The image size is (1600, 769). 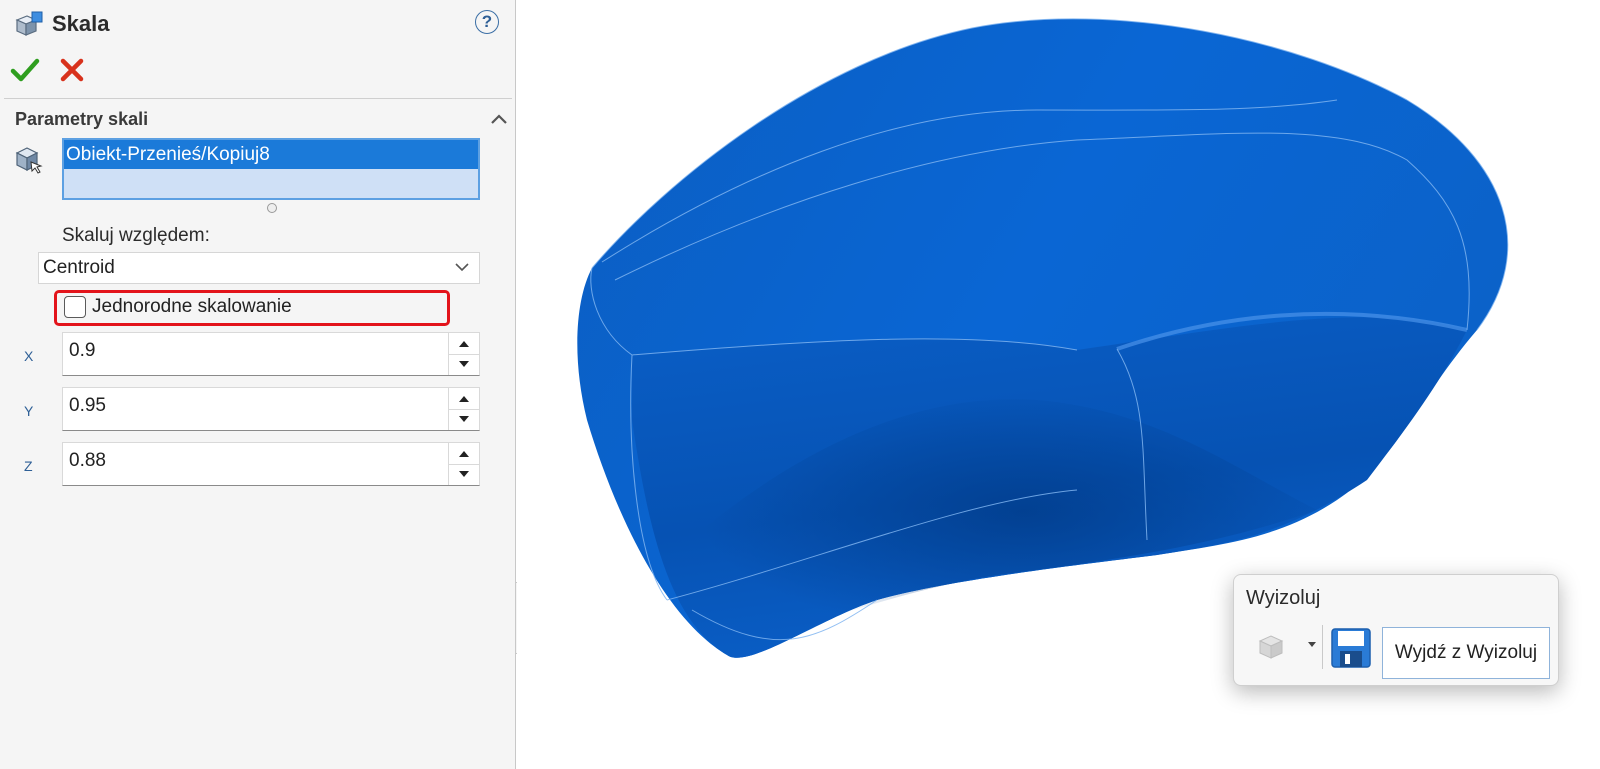 What do you see at coordinates (79, 267) in the screenshot?
I see `scale-about-value: Centroid` at bounding box center [79, 267].